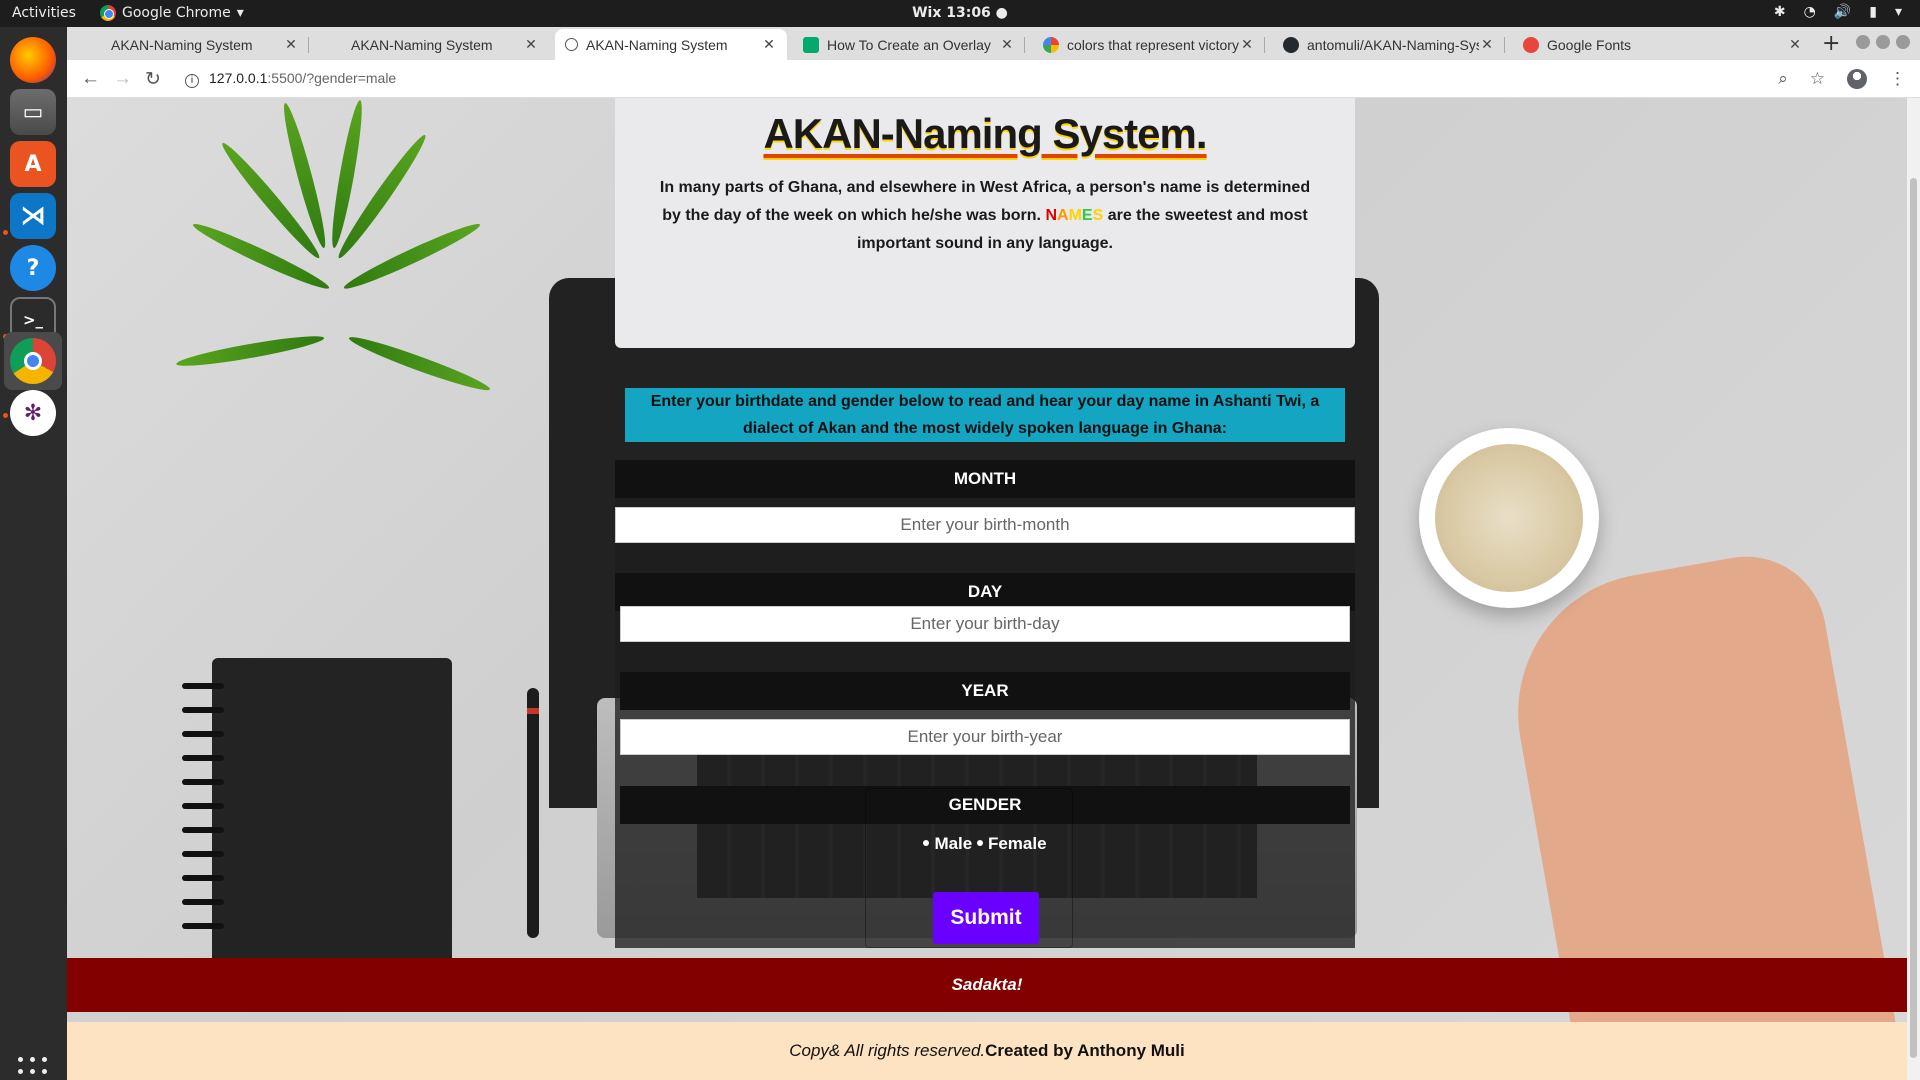  What do you see at coordinates (153, 79) in the screenshot?
I see `reload-icon: ↻` at bounding box center [153, 79].